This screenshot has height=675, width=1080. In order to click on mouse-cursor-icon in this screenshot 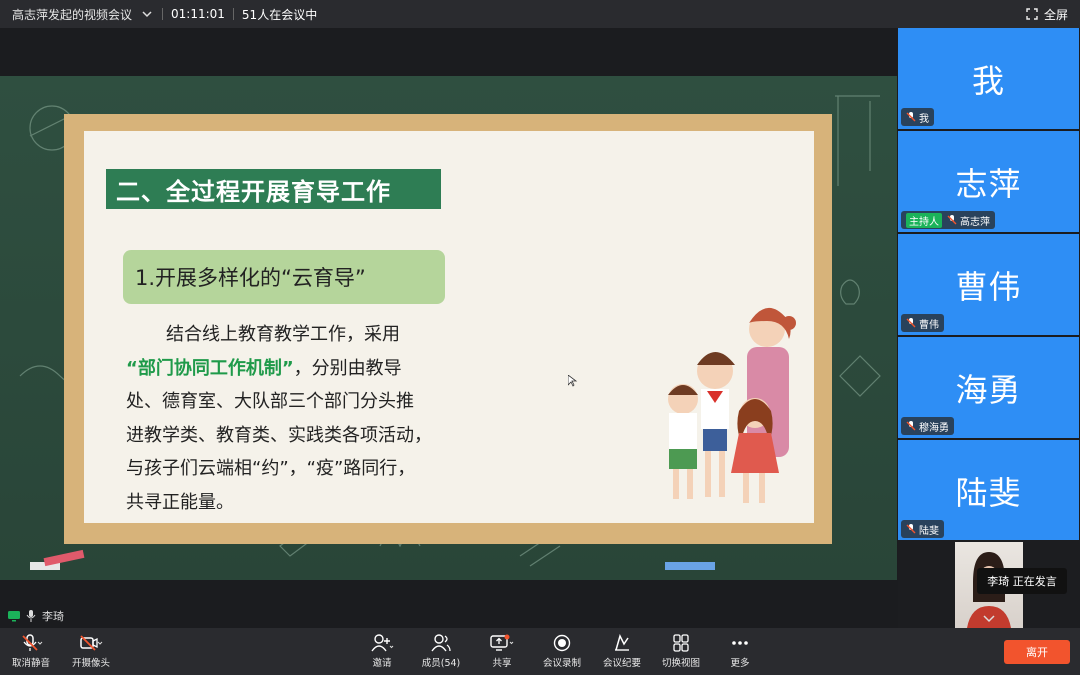, I will do `click(573, 381)`.